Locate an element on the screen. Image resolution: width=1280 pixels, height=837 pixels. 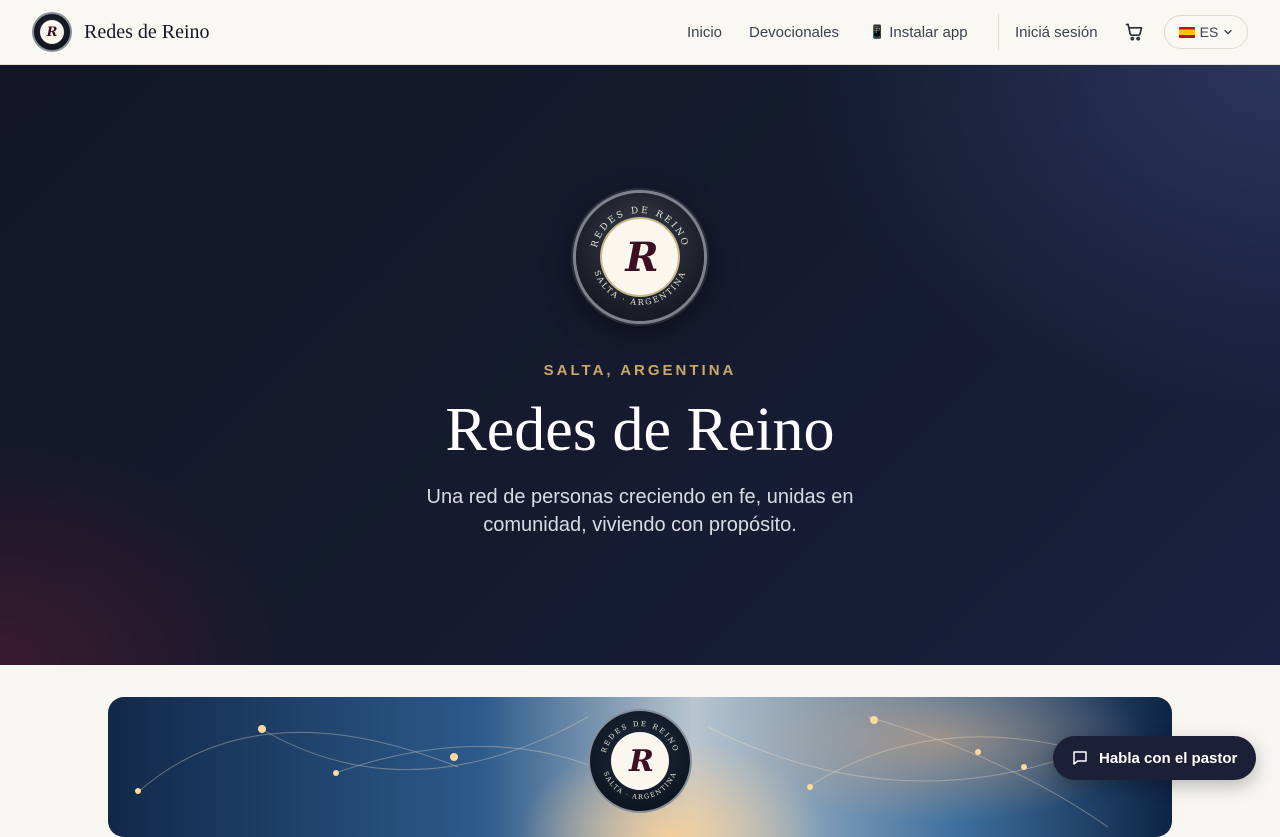
cart-icon is located at coordinates (1134, 32).